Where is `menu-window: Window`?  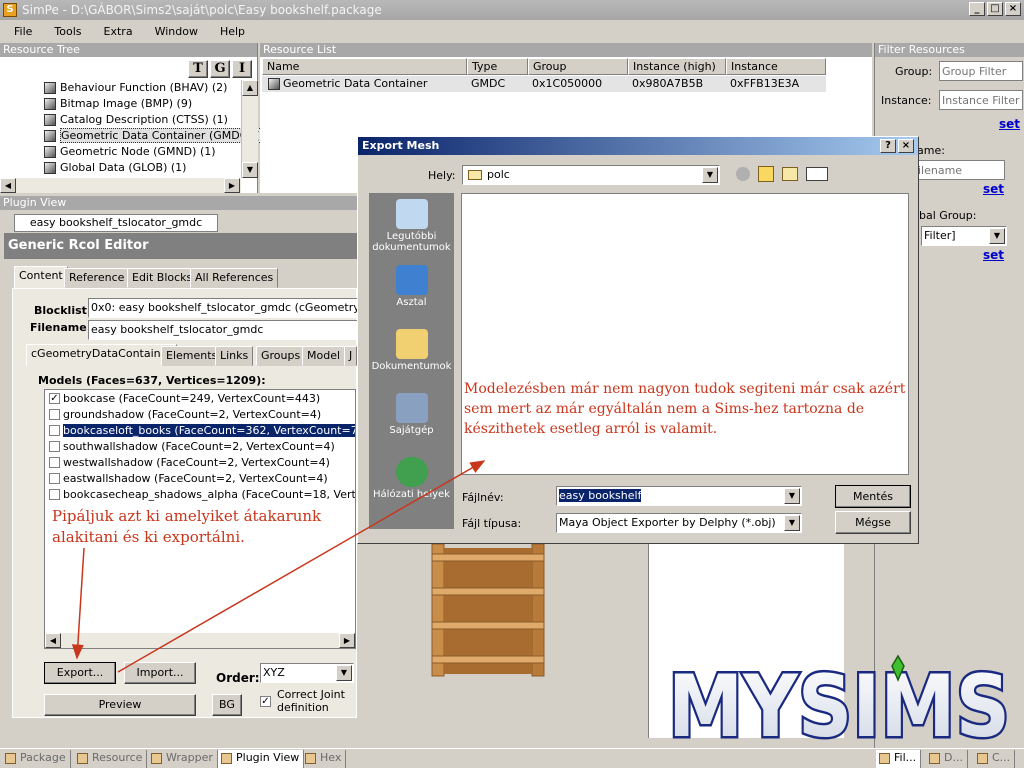
menu-window: Window is located at coordinates (173, 31).